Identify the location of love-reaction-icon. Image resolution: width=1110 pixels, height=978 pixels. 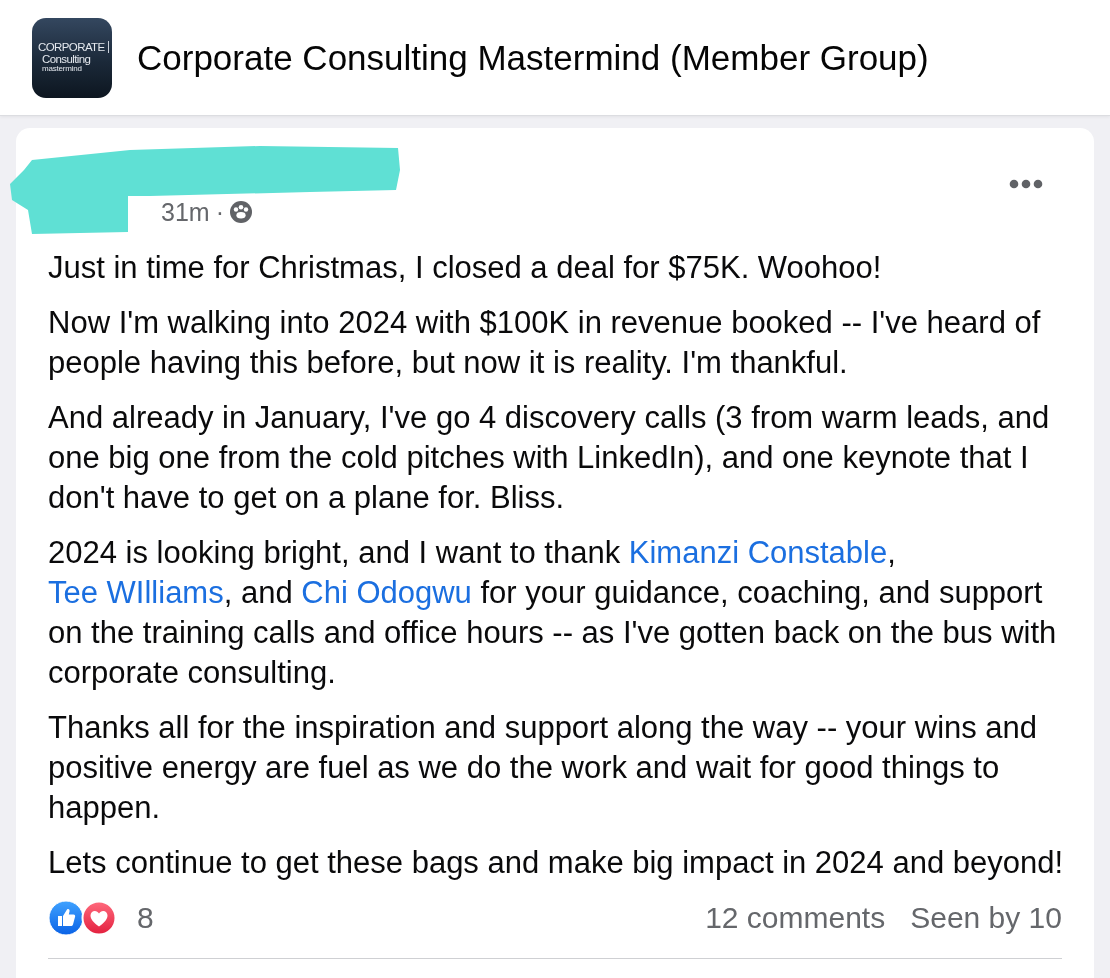
(99, 918).